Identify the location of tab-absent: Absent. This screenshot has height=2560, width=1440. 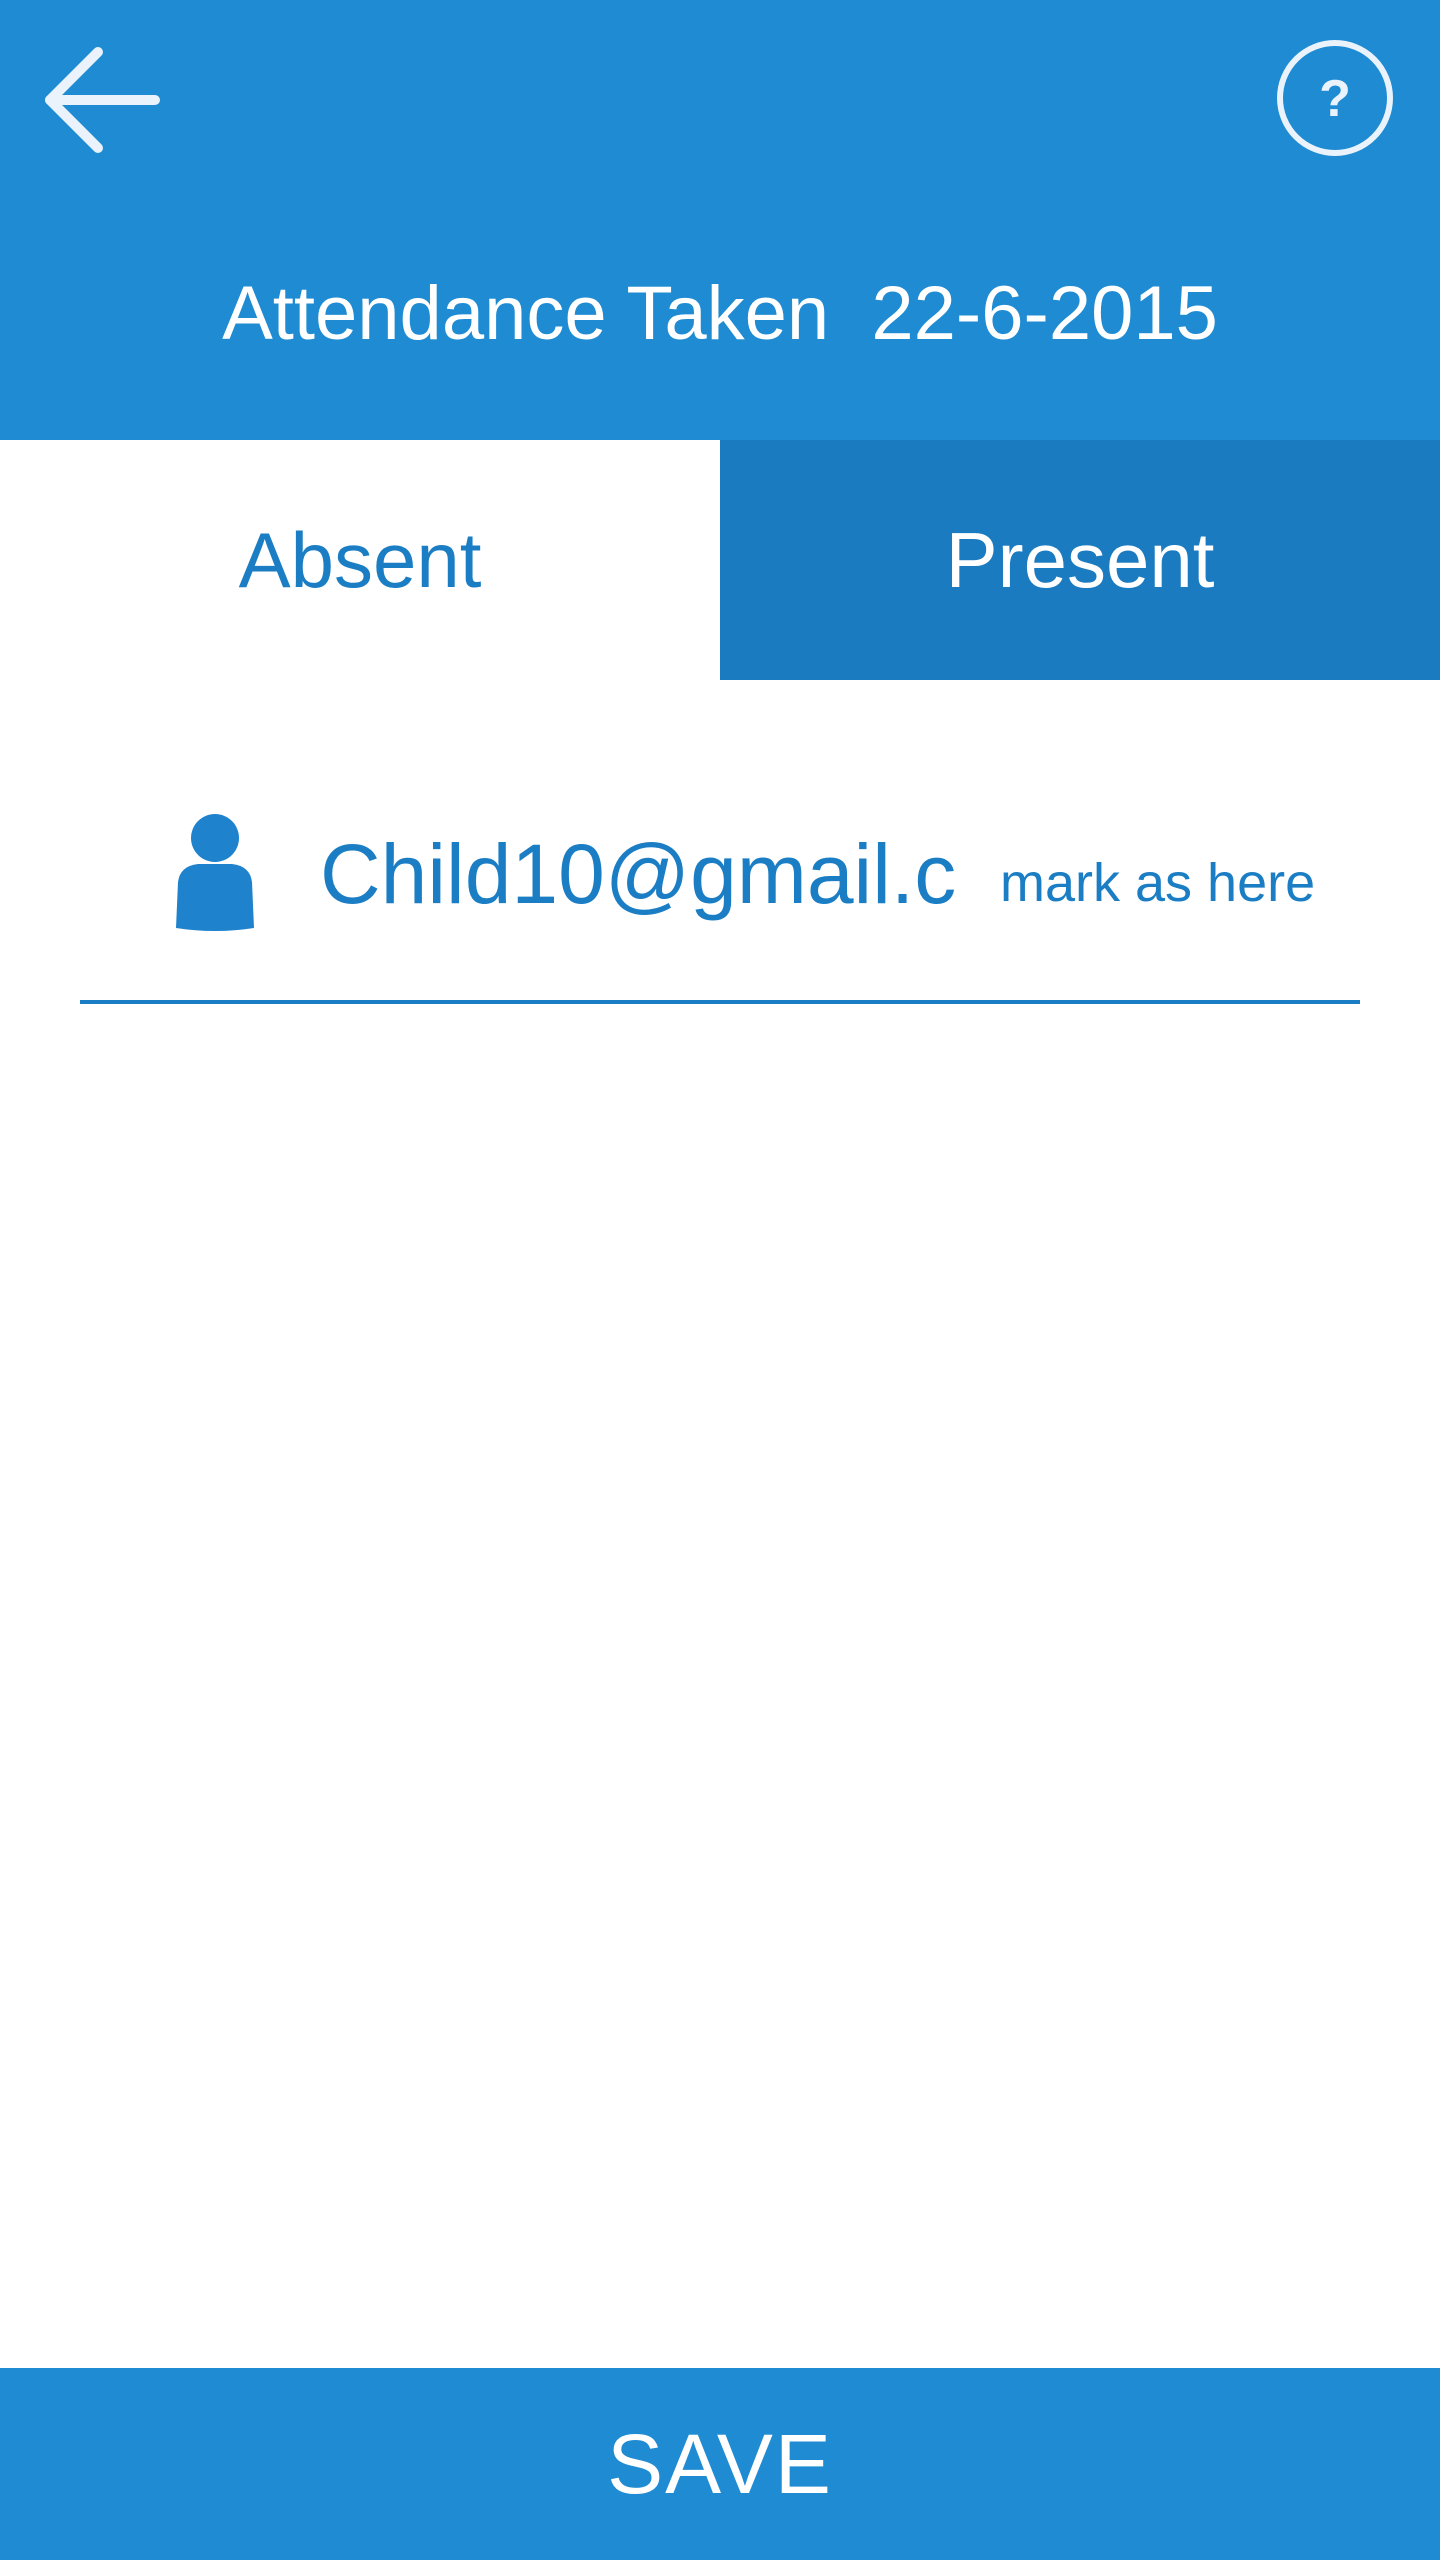
(360, 560).